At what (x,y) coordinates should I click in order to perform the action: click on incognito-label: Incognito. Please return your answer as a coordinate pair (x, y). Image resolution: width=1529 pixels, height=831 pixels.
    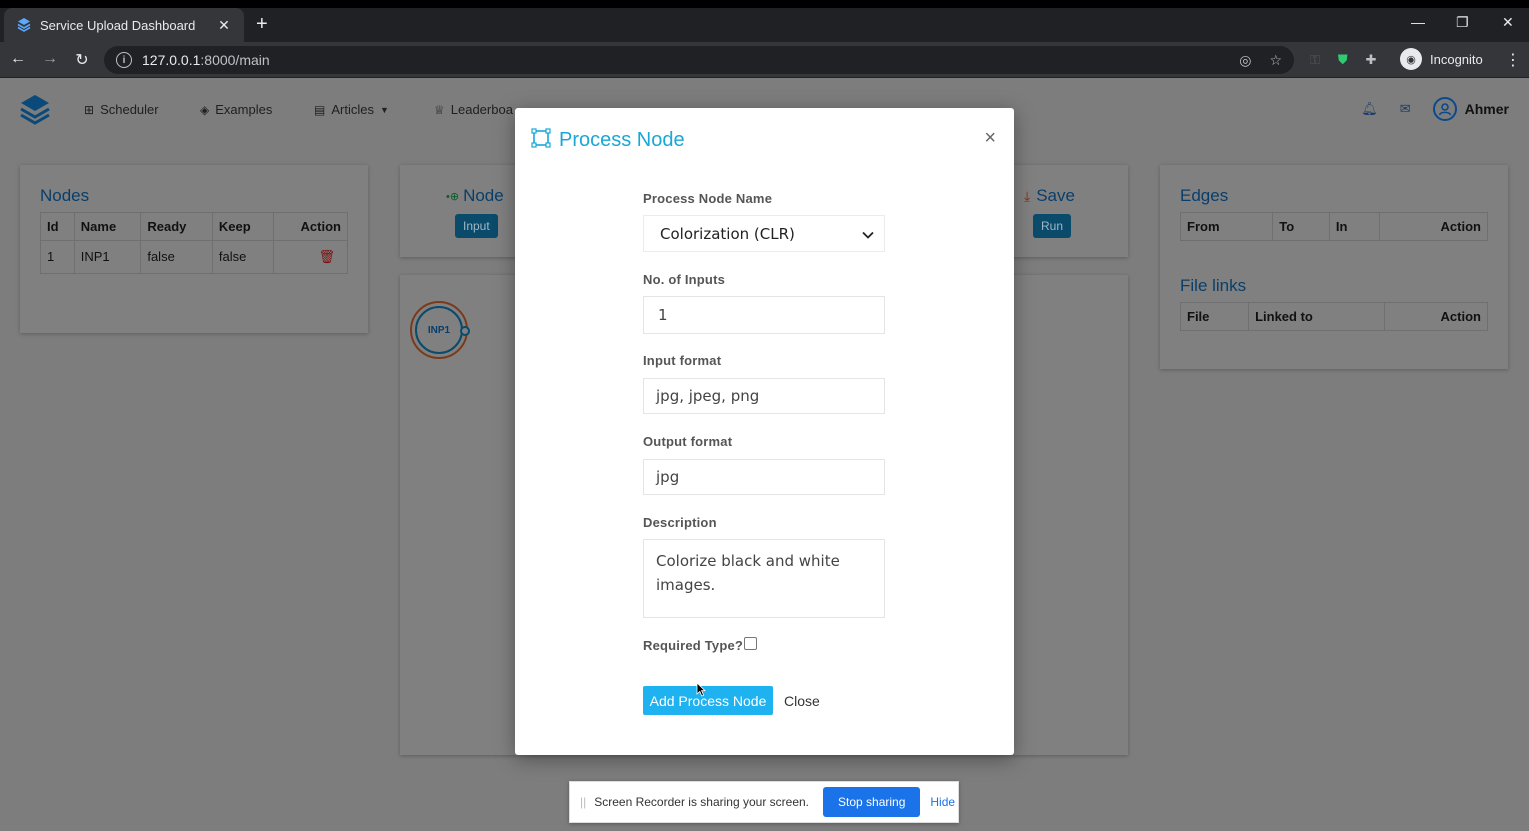
    Looking at the image, I should click on (1456, 59).